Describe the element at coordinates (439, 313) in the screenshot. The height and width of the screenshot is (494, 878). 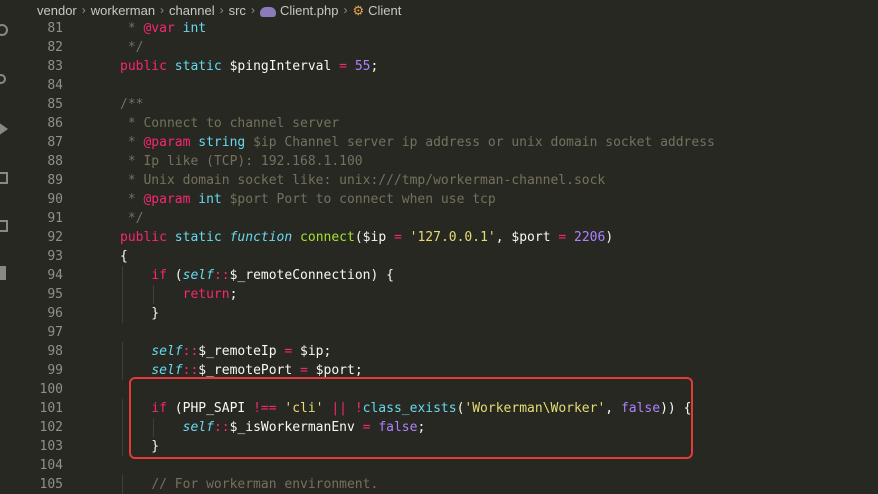
I see `code-line: 96 }` at that location.